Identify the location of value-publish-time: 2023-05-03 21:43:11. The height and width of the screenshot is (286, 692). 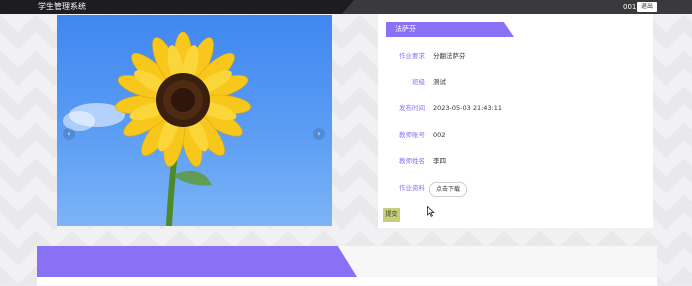
(468, 108).